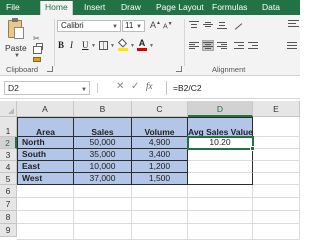 This screenshot has height=240, width=320. I want to click on underline-button: U, so click(85, 45).